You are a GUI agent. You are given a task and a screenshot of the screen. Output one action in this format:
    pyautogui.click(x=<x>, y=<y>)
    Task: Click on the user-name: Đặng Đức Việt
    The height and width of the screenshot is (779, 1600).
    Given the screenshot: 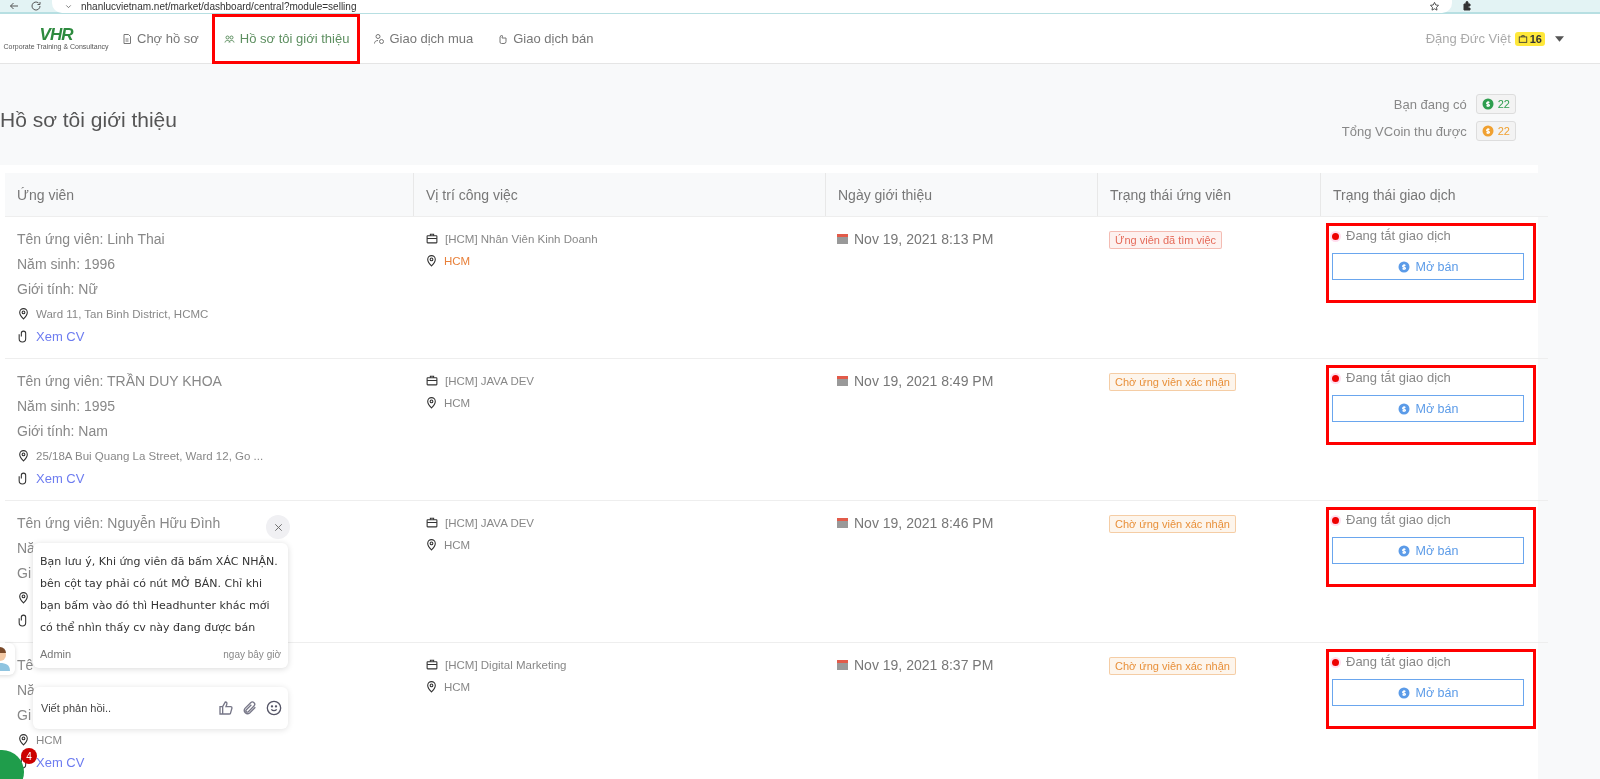 What is the action you would take?
    pyautogui.click(x=1468, y=38)
    